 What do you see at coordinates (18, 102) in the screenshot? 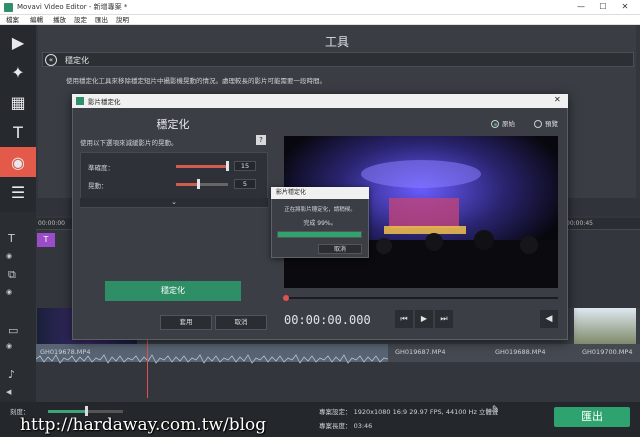
I see `transitions-icon: ▦` at bounding box center [18, 102].